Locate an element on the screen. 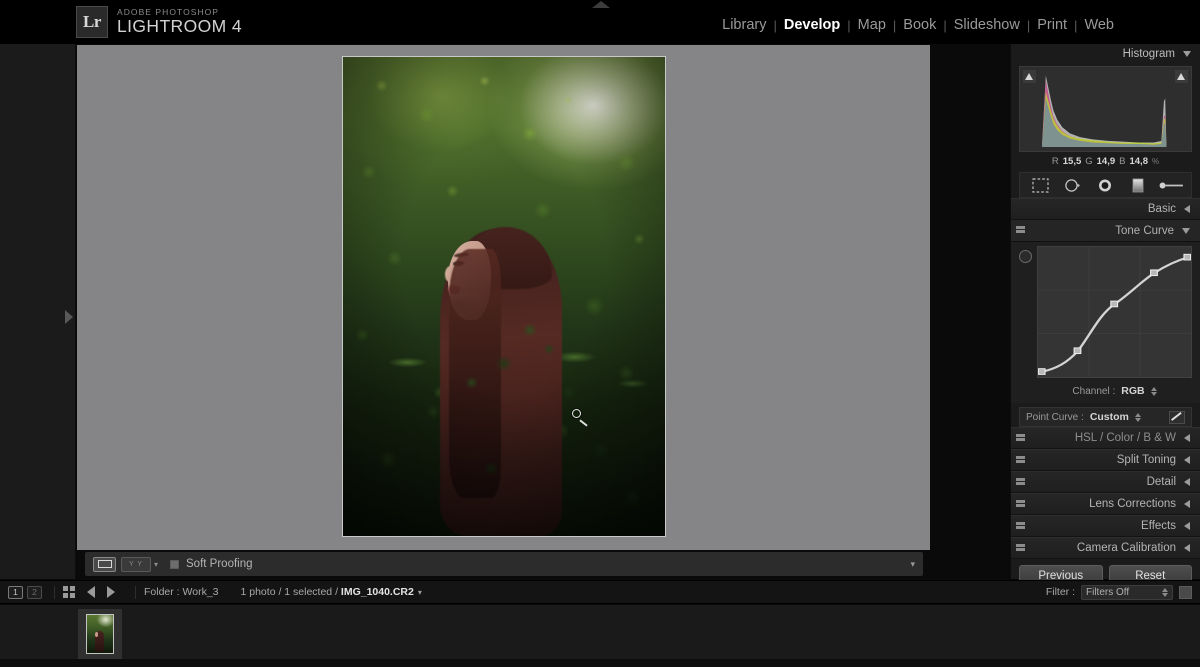 This screenshot has height=667, width=1200. camera-calibration-collapse-arrow-icon is located at coordinates (1187, 548).